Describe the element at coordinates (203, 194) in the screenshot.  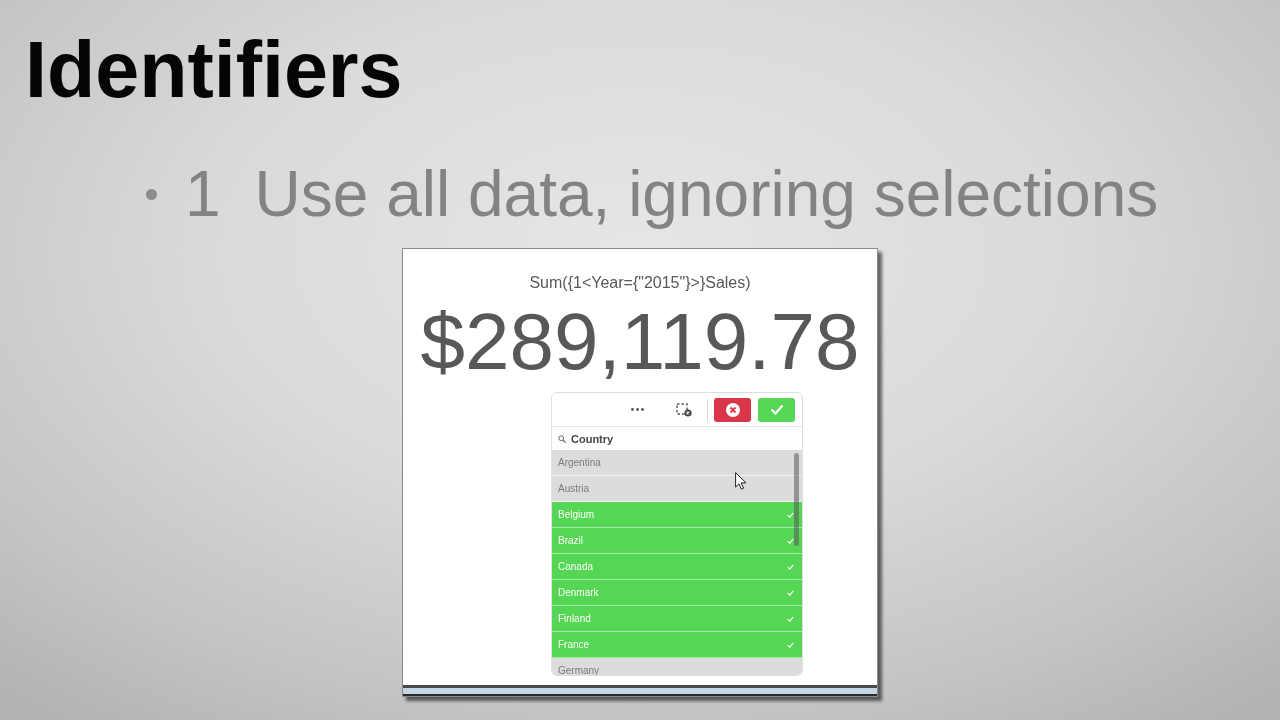
I see `bullet-number: 1` at that location.